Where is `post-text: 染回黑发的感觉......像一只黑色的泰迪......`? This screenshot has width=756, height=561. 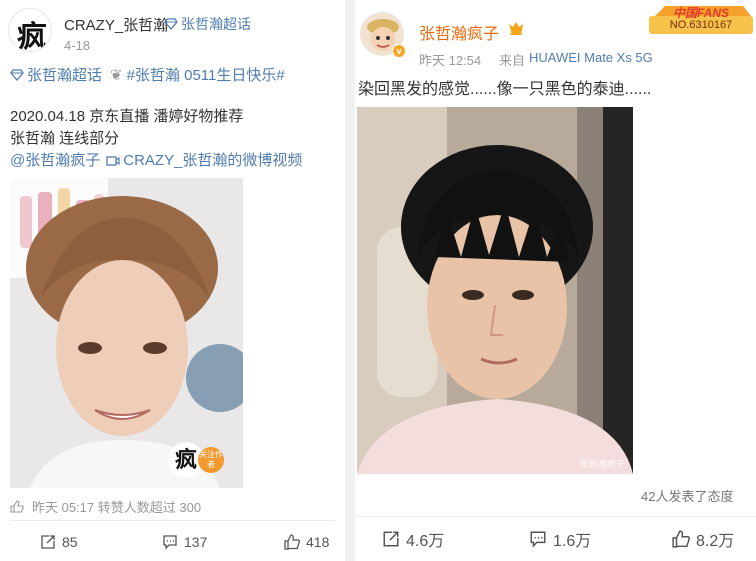 post-text: 染回黑发的感觉......像一只黑色的泰迪...... is located at coordinates (505, 89).